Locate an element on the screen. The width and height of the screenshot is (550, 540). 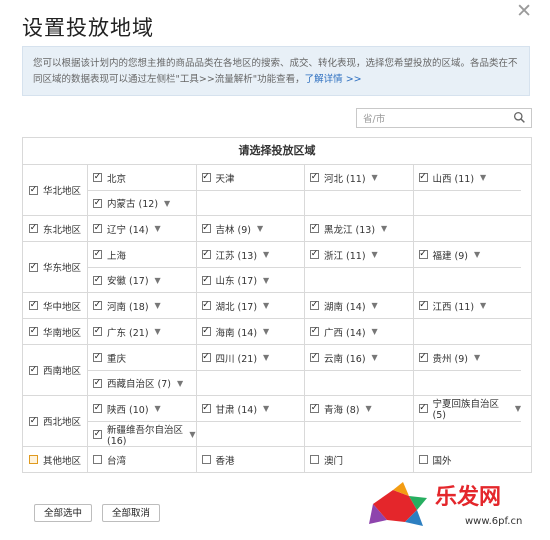
province-checkbox: 陕西 (10) ▼ is located at coordinates (141, 408).